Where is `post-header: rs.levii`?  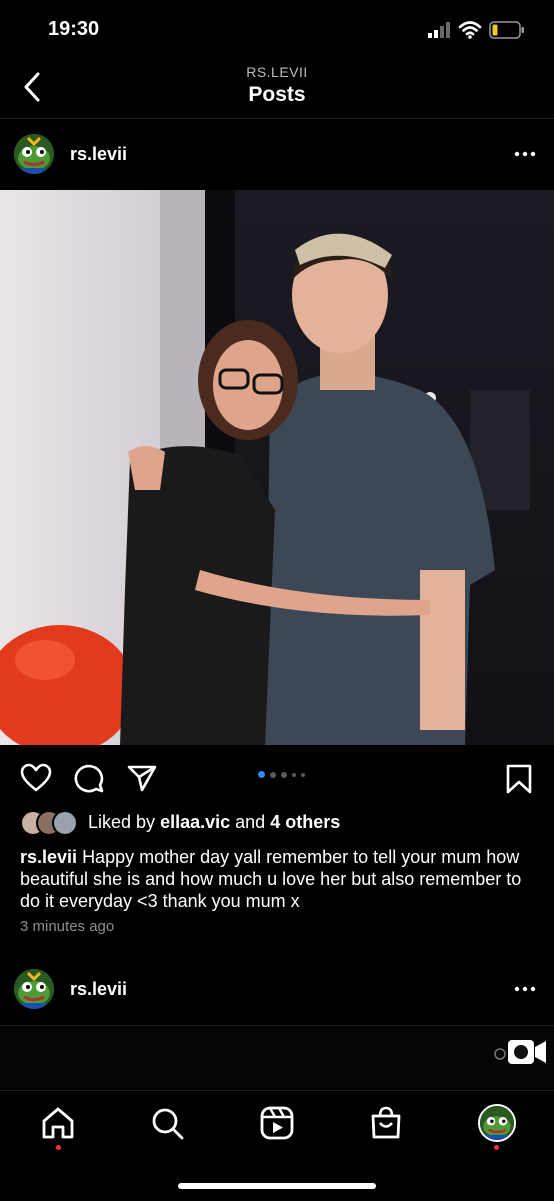 post-header: rs.levii is located at coordinates (277, 155).